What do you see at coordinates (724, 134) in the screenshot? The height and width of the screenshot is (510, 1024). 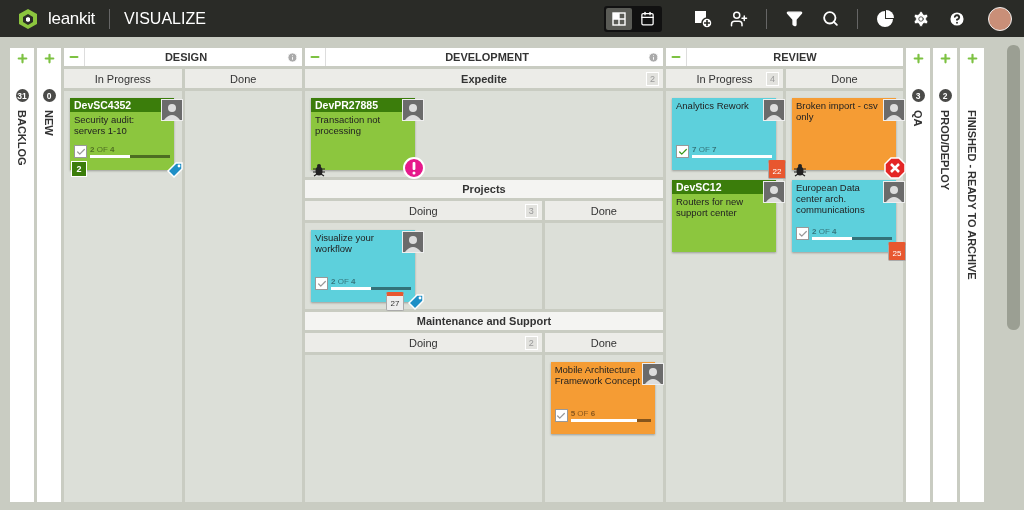 I see `card: Analytics Rework 7 OF 7` at bounding box center [724, 134].